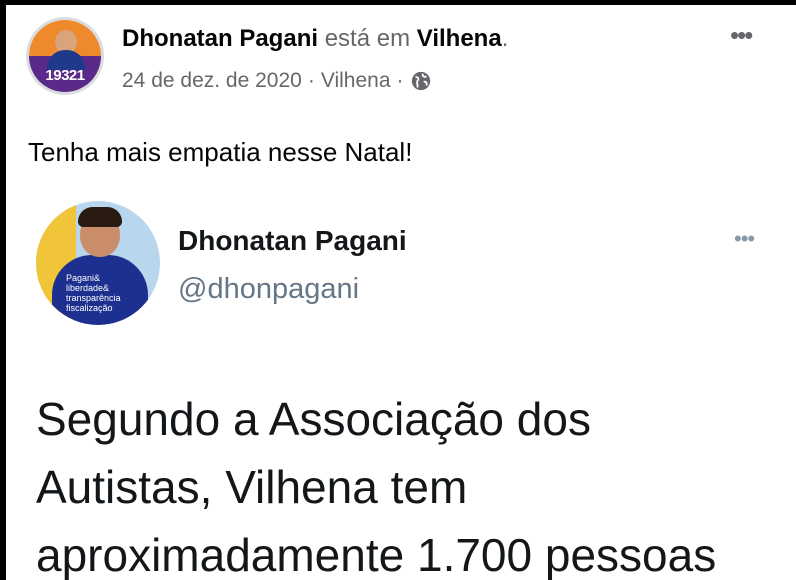  Describe the element at coordinates (268, 289) in the screenshot. I see `tweet-handle: @dhonpagani` at that location.